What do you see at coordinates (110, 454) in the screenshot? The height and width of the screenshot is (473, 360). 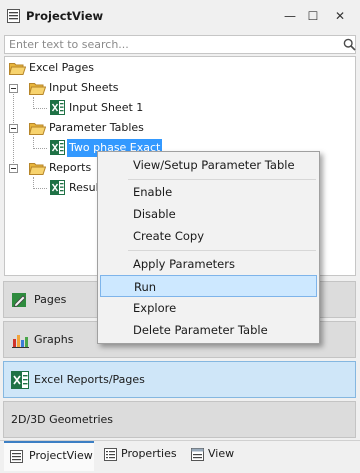 I see `properties-icon` at bounding box center [110, 454].